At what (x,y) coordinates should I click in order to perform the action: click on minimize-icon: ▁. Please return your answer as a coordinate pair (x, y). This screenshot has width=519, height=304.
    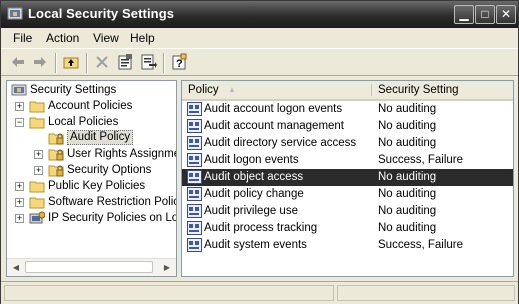
    Looking at the image, I should click on (464, 14).